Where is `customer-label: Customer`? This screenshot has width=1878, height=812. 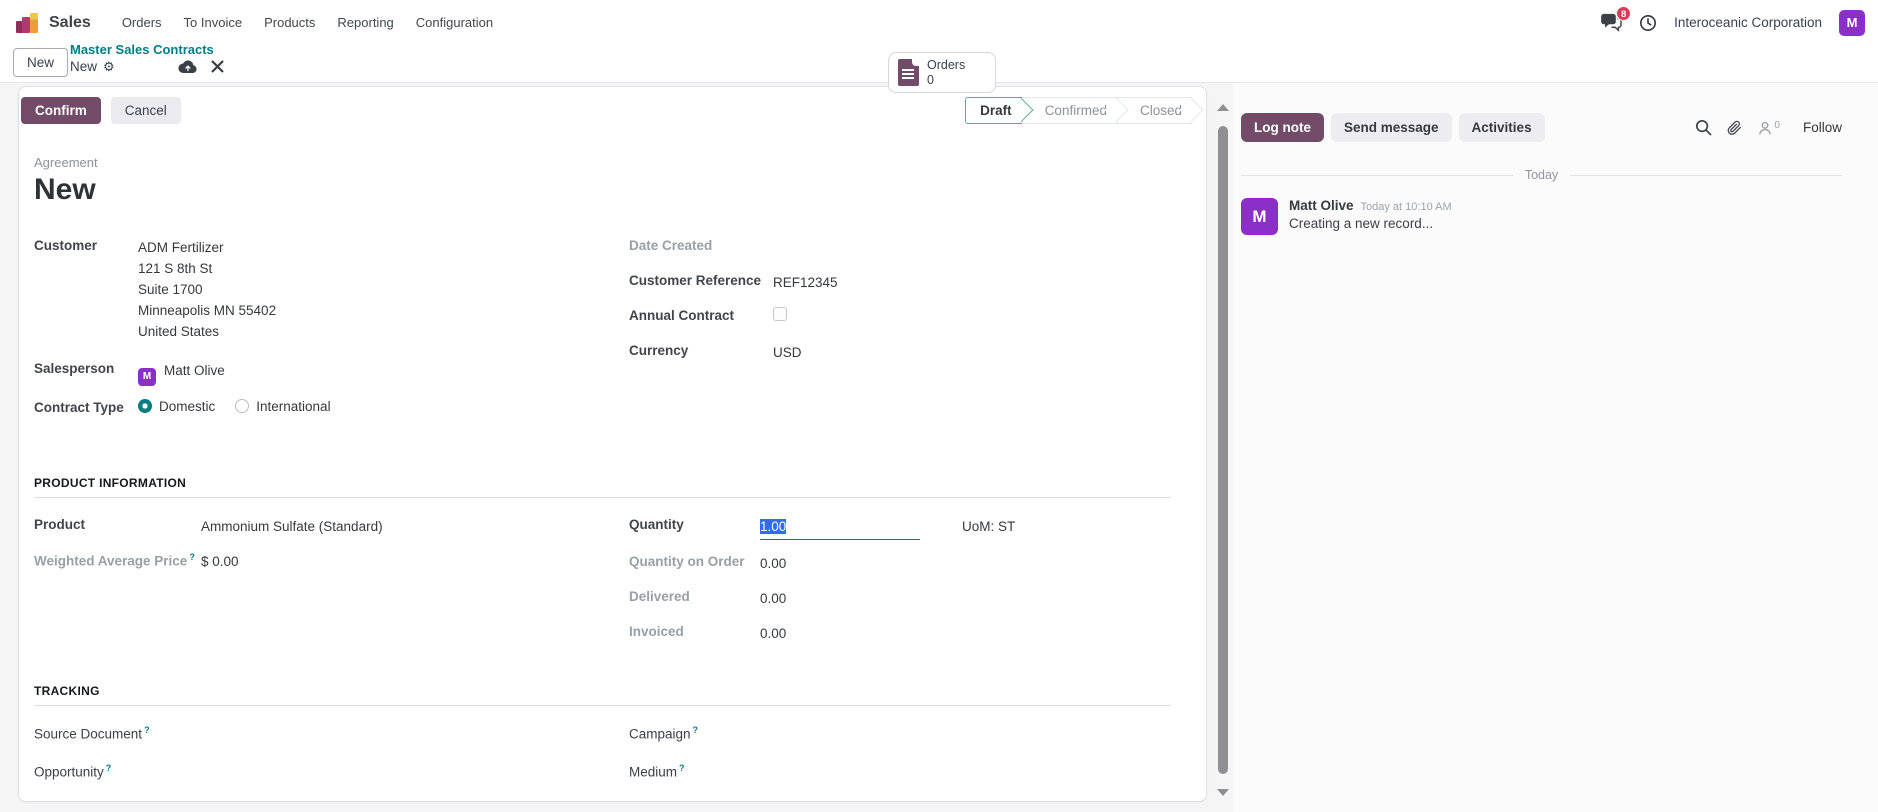 customer-label: Customer is located at coordinates (66, 245).